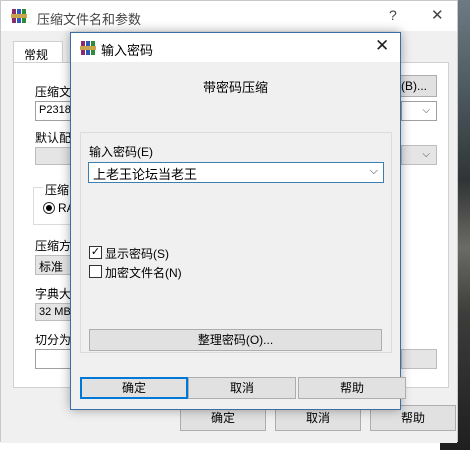 Image resolution: width=470 pixels, height=450 pixels. Describe the element at coordinates (55, 156) in the screenshot. I see `profile-button` at that location.